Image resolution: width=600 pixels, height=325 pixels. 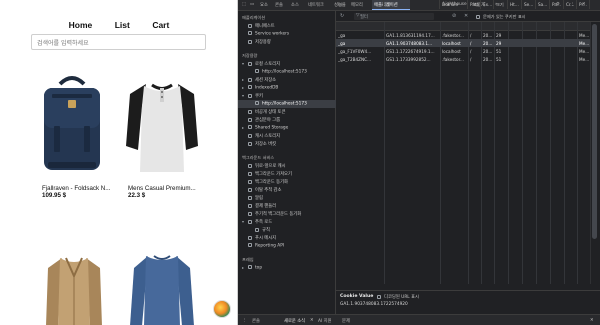 I want to click on cookie-value-text: GA1.1.903748083.1722574920, so click(x=374, y=304).